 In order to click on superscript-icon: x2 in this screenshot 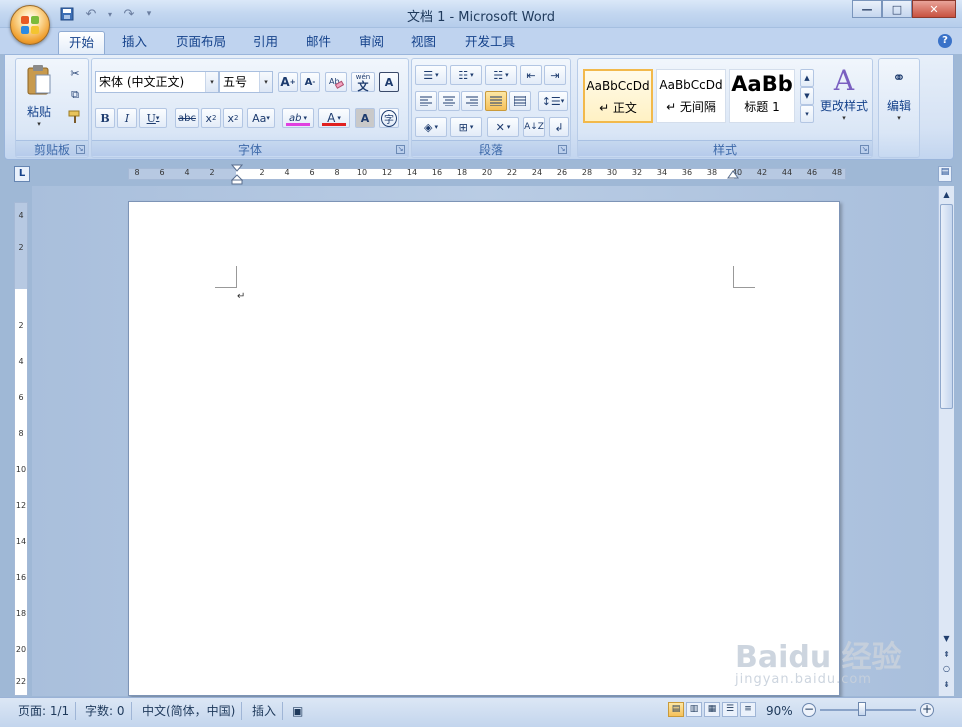, I will do `click(233, 118)`.